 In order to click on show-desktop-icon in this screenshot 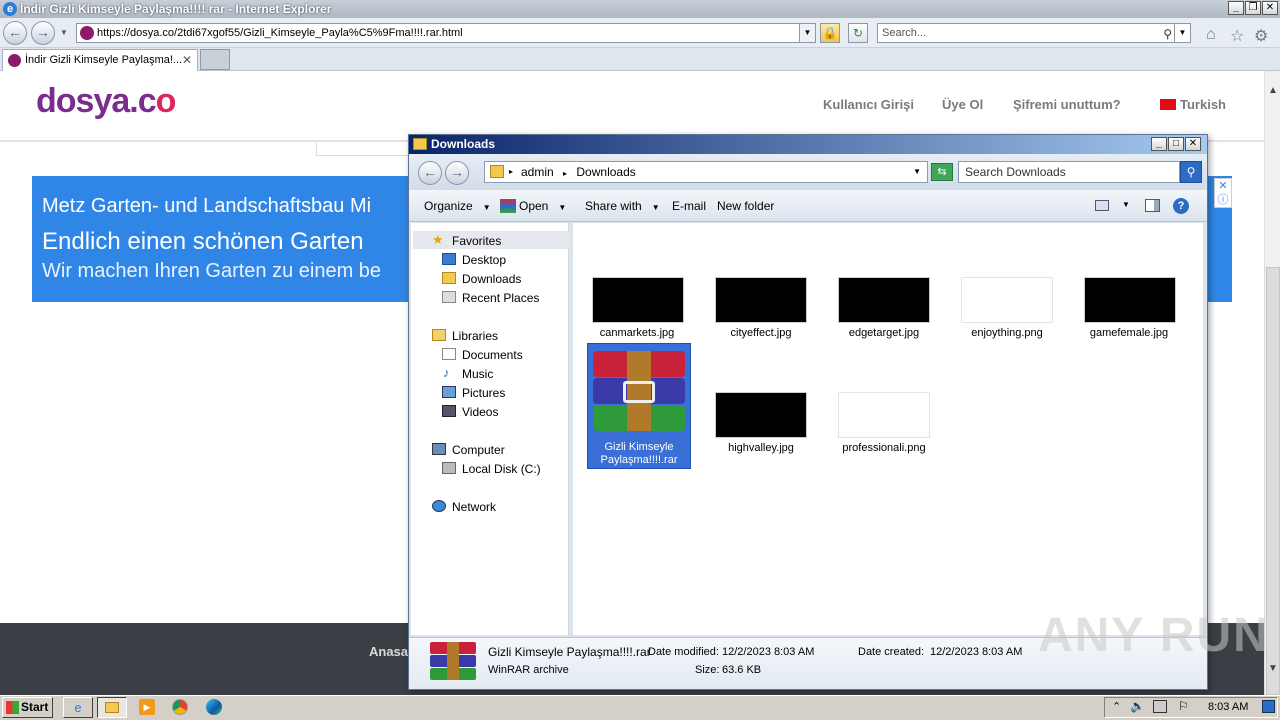, I will do `click(1268, 706)`.